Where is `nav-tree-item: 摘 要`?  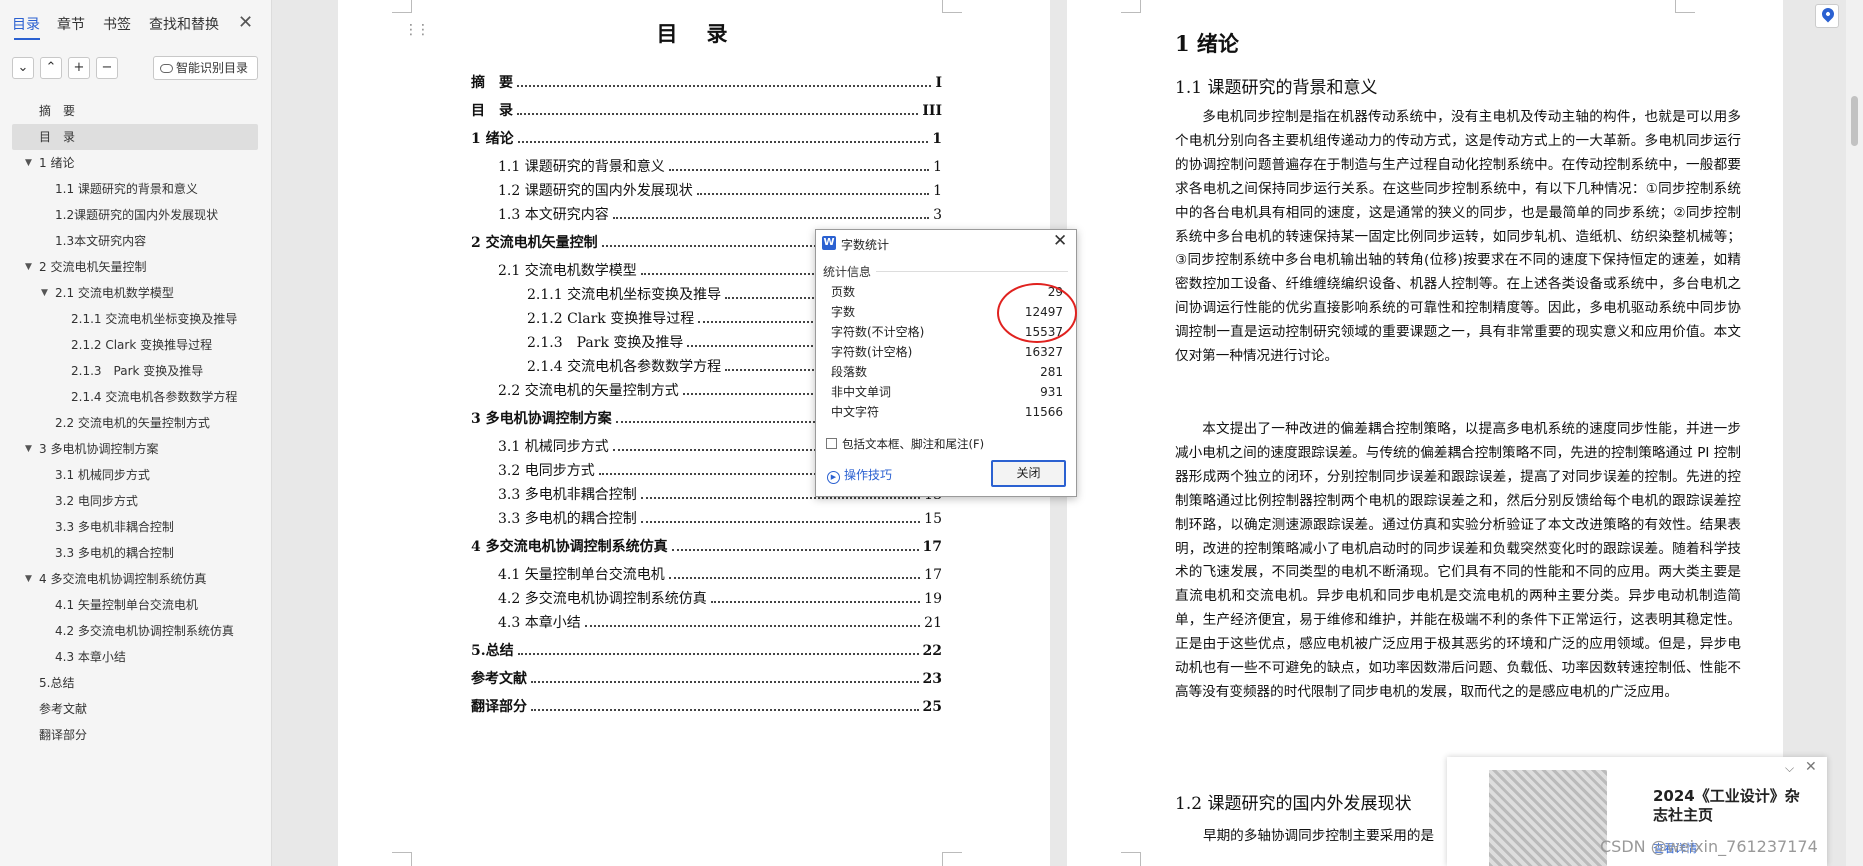
nav-tree-item: 摘 要 is located at coordinates (136, 111).